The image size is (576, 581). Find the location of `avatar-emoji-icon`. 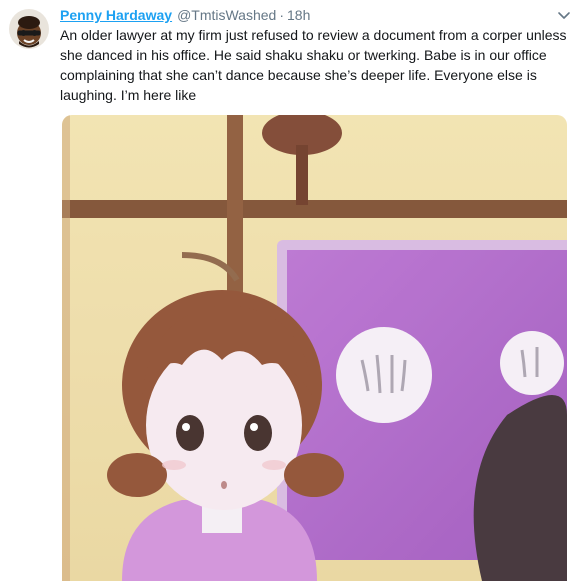

avatar-emoji-icon is located at coordinates (29, 29).